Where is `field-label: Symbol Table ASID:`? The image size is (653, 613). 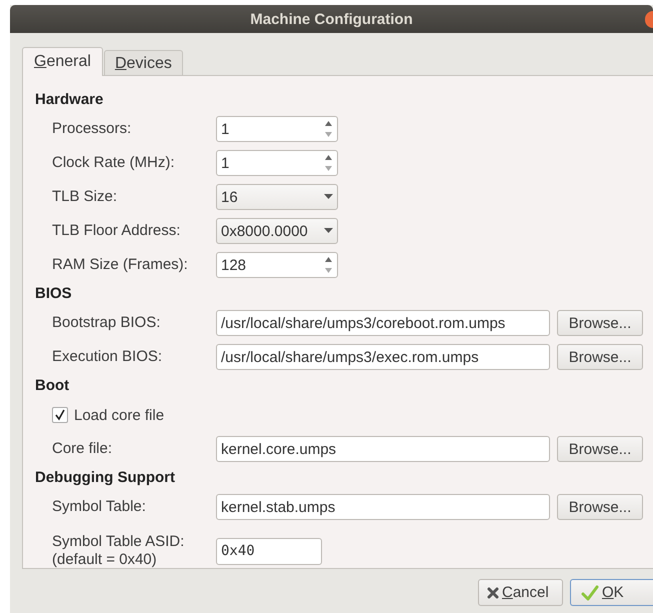
field-label: Symbol Table ASID: is located at coordinates (119, 542).